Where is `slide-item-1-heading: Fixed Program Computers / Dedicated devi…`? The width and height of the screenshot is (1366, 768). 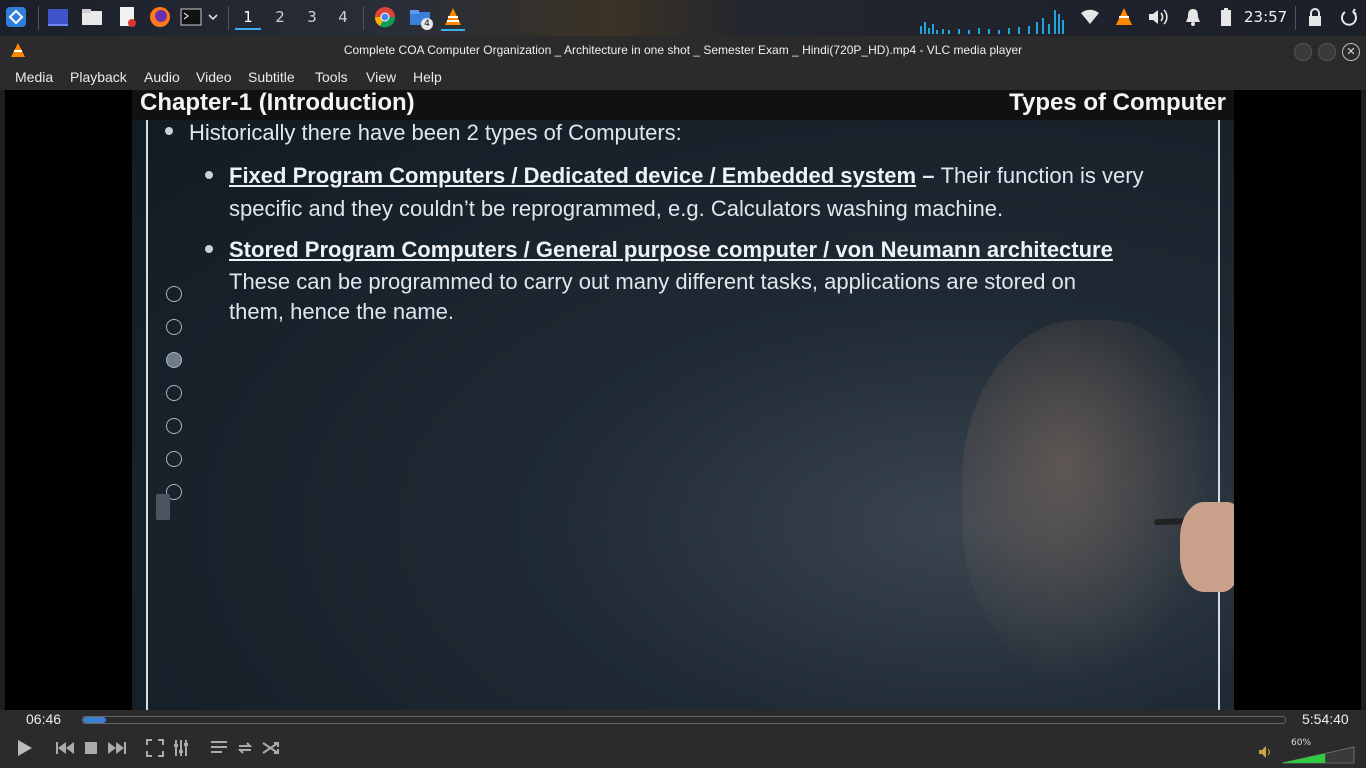 slide-item-1-heading: Fixed Program Computers / Dedicated devi… is located at coordinates (573, 175).